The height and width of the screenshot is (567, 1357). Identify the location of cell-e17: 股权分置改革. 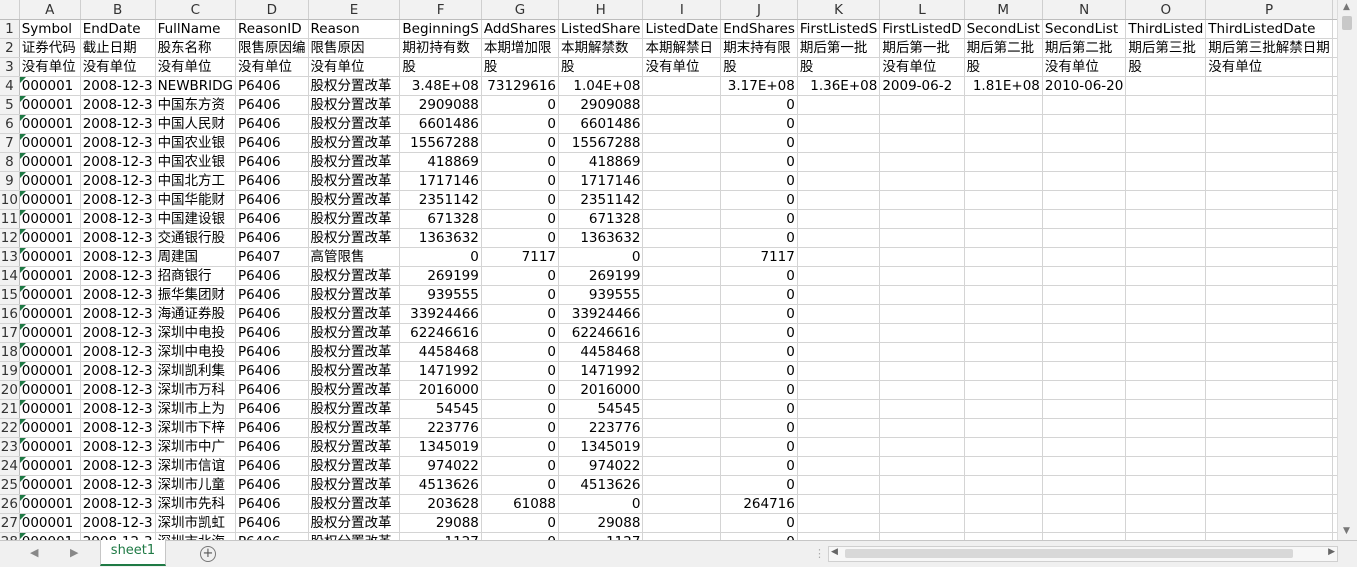
(354, 333).